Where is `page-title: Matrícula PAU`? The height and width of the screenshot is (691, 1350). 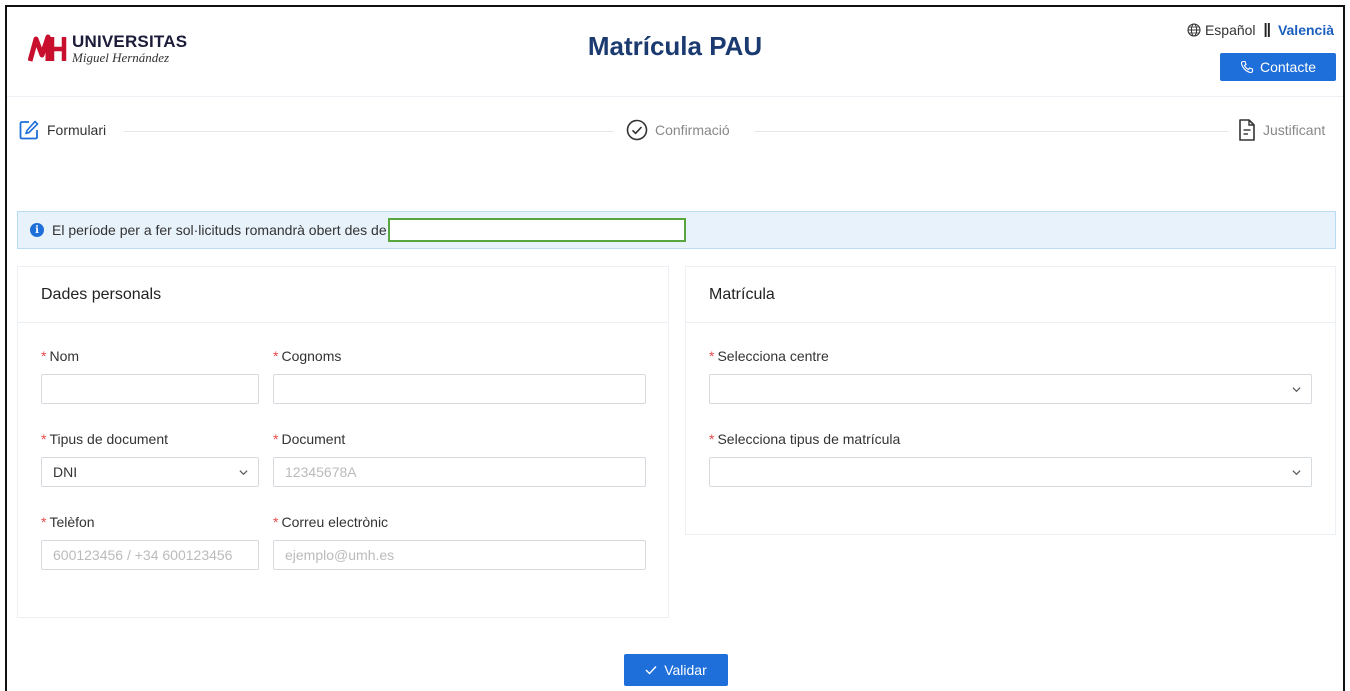 page-title: Matrícula PAU is located at coordinates (675, 46).